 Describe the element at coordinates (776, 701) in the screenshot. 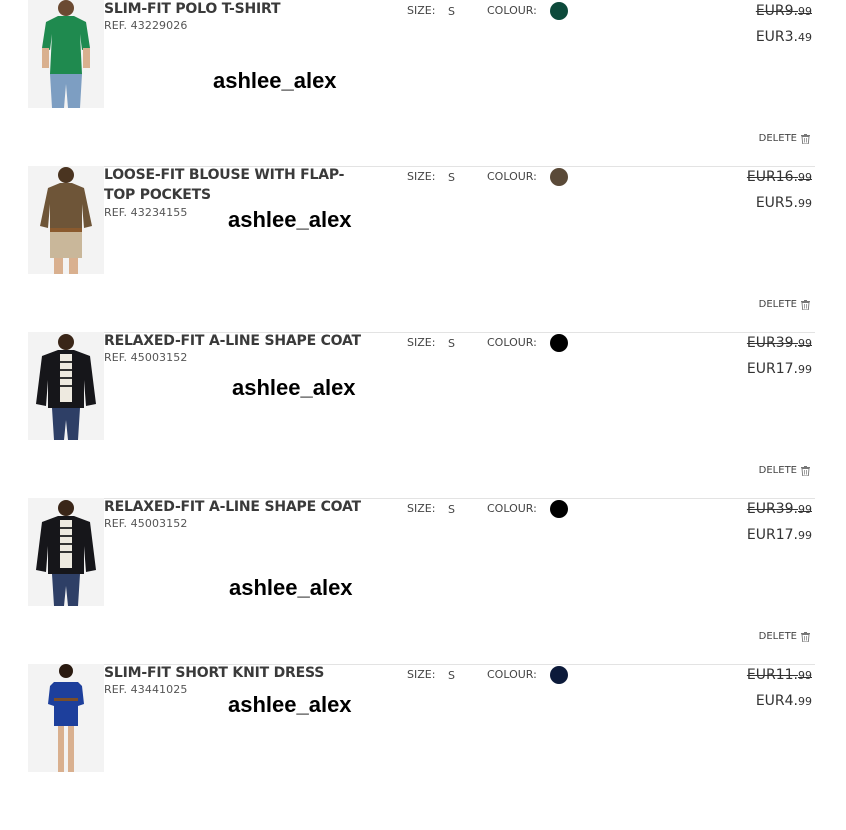

I see `price-main: EUR4.` at that location.